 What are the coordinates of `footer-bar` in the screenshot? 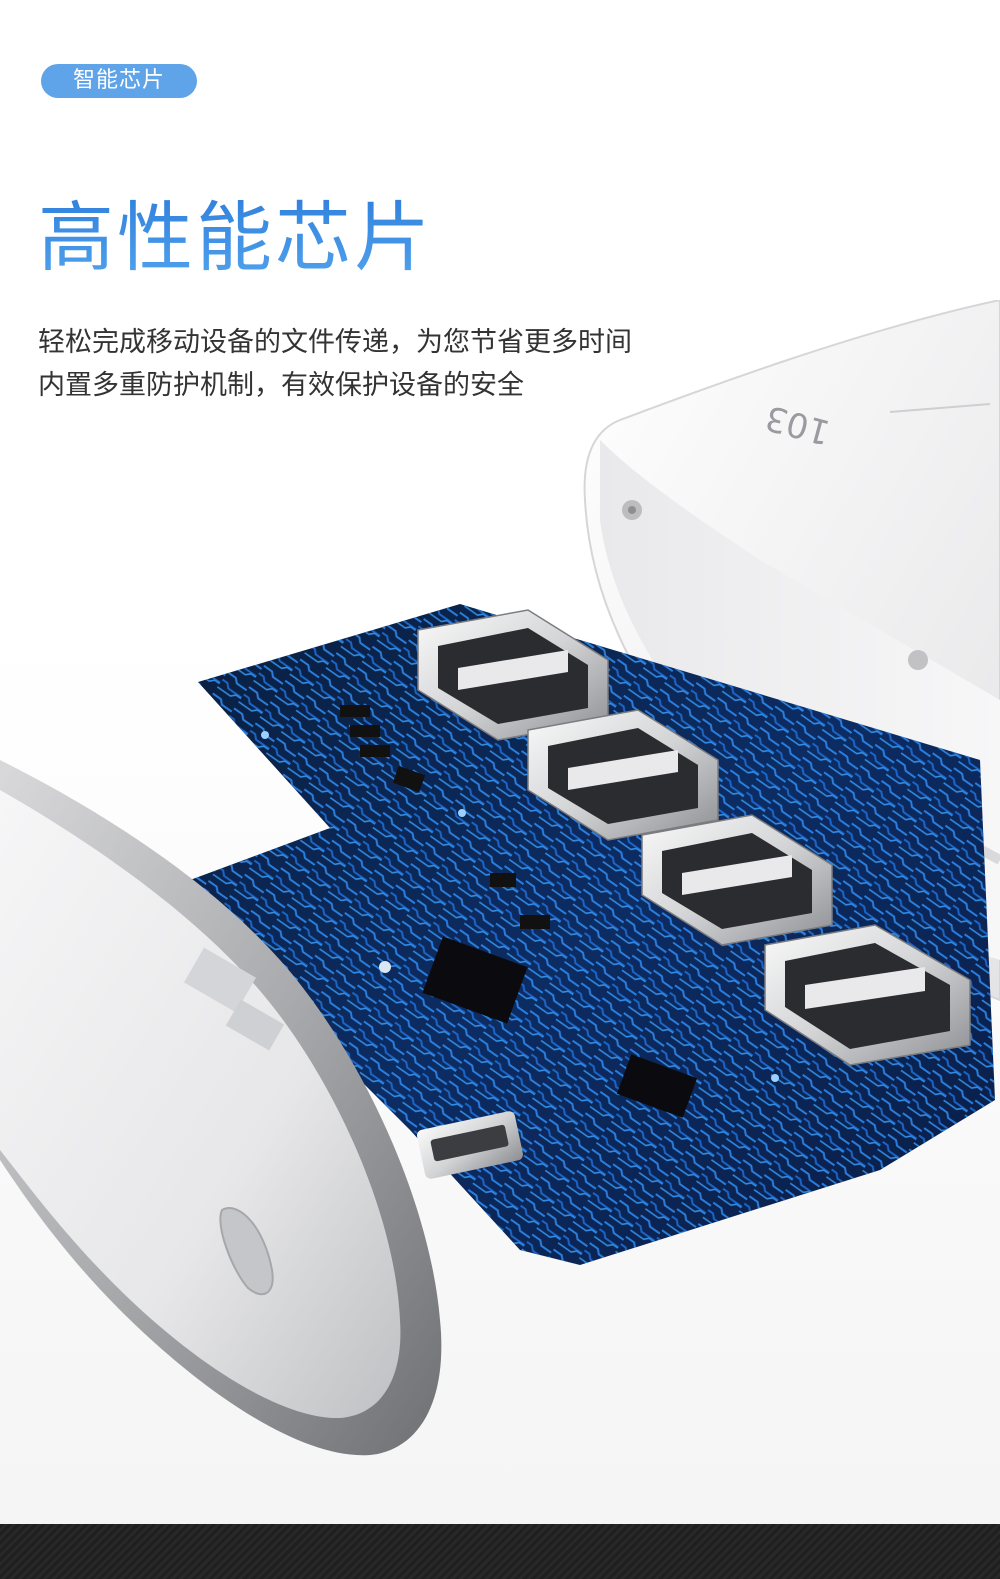 It's located at (500, 1551).